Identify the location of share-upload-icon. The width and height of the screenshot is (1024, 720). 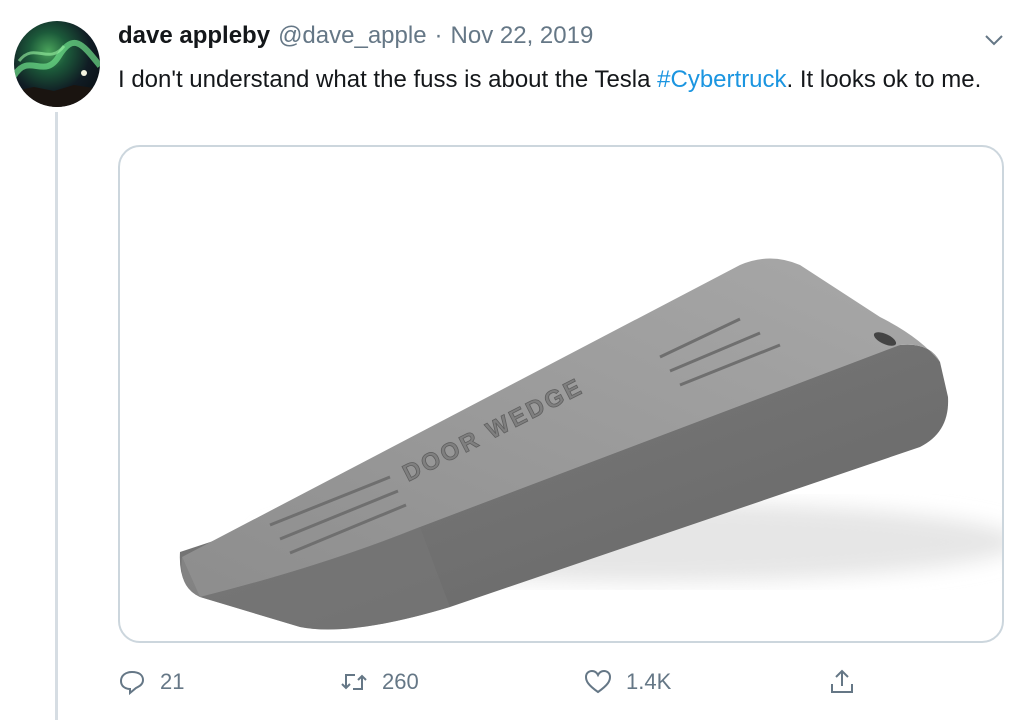
(842, 681).